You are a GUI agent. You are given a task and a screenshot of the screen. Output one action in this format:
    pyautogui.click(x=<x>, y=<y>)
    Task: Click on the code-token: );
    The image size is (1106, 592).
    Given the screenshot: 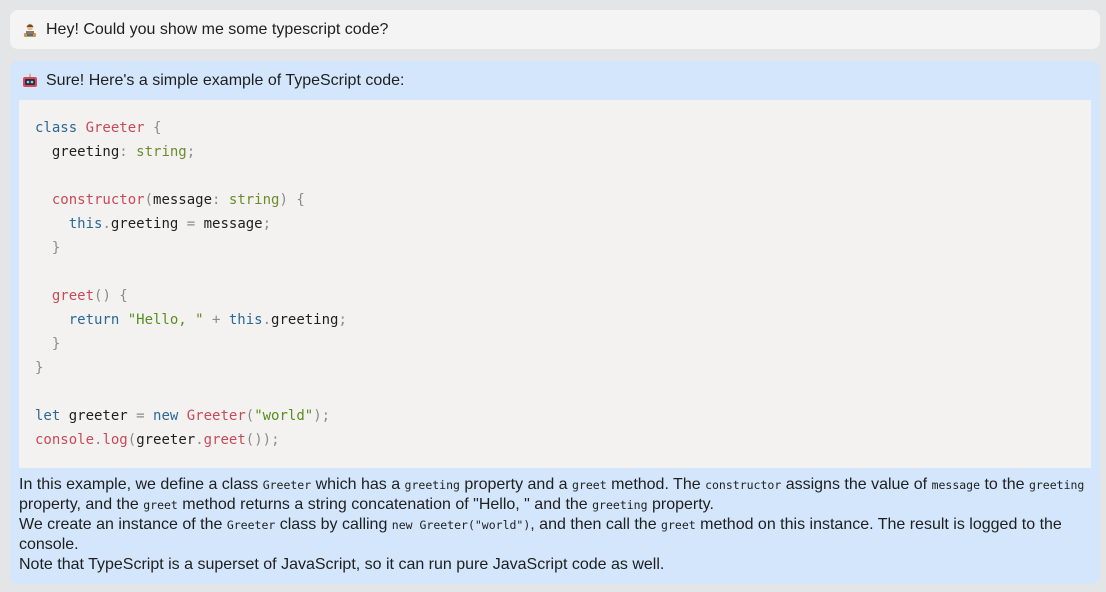 What is the action you would take?
    pyautogui.click(x=322, y=416)
    